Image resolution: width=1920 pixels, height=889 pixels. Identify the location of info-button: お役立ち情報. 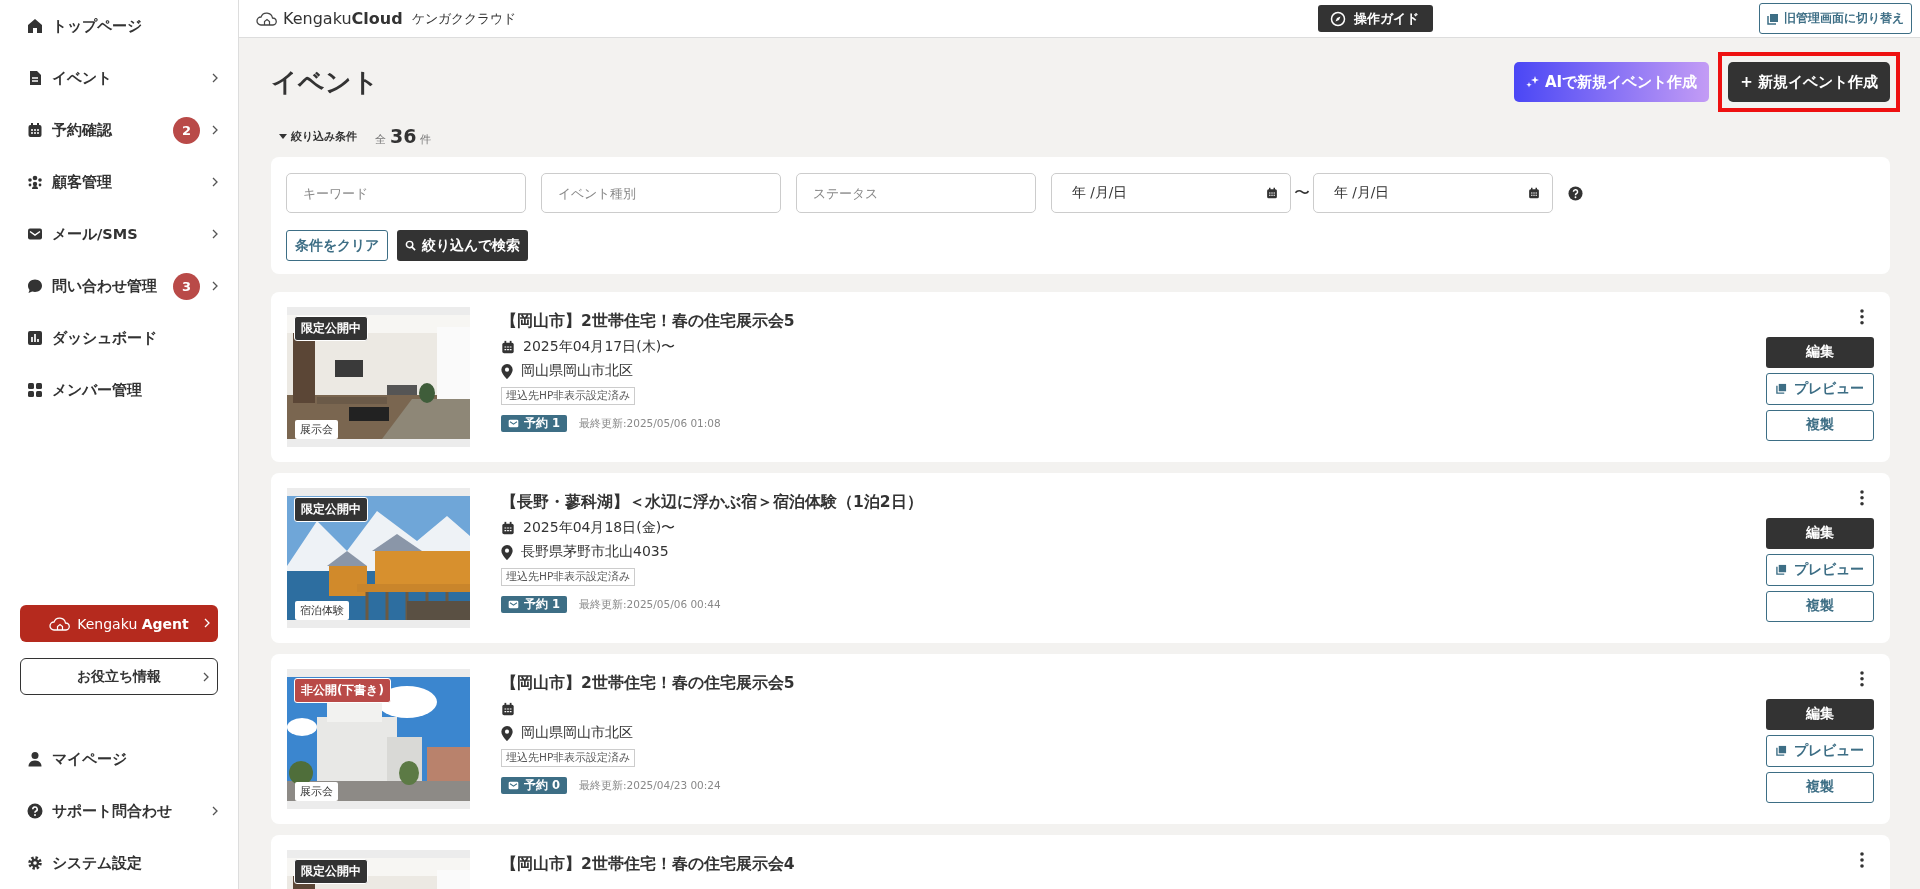
(119, 676).